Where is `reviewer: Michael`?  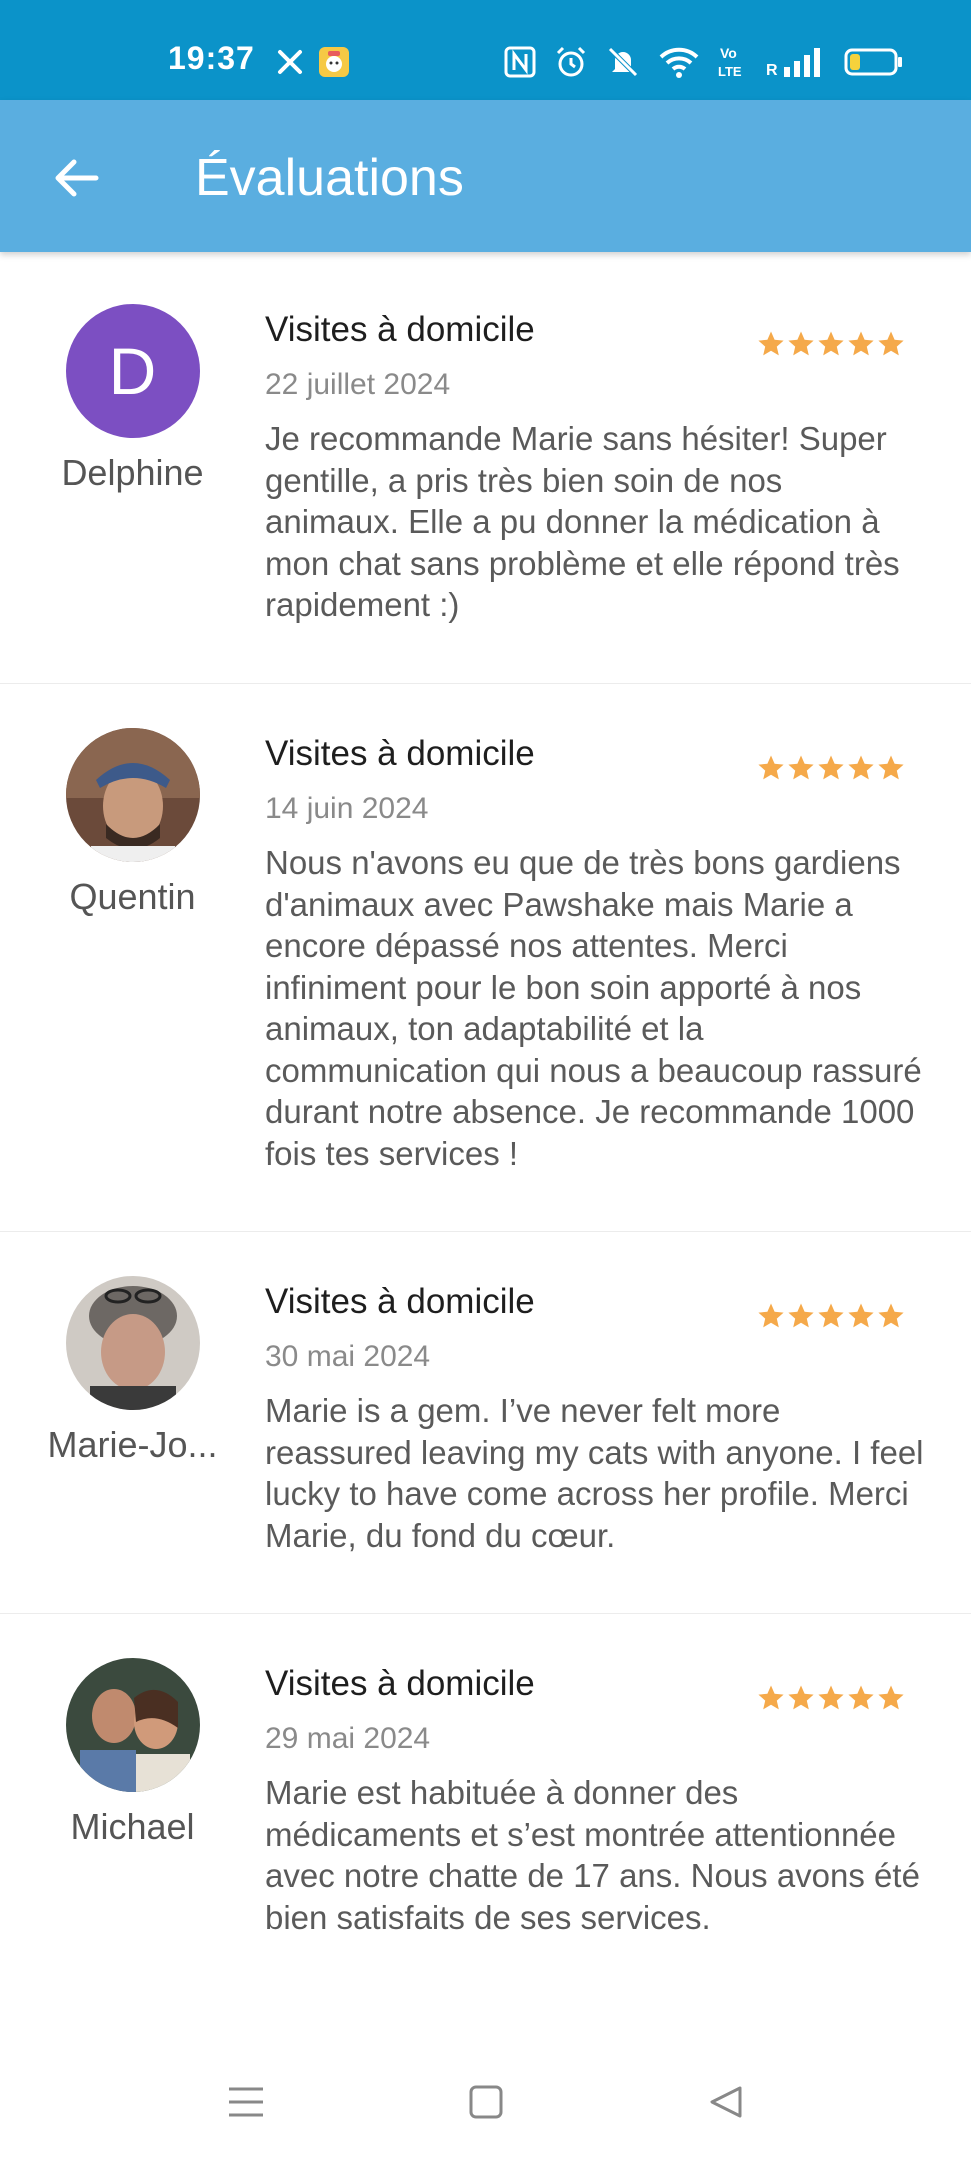 reviewer: Michael is located at coordinates (132, 1753).